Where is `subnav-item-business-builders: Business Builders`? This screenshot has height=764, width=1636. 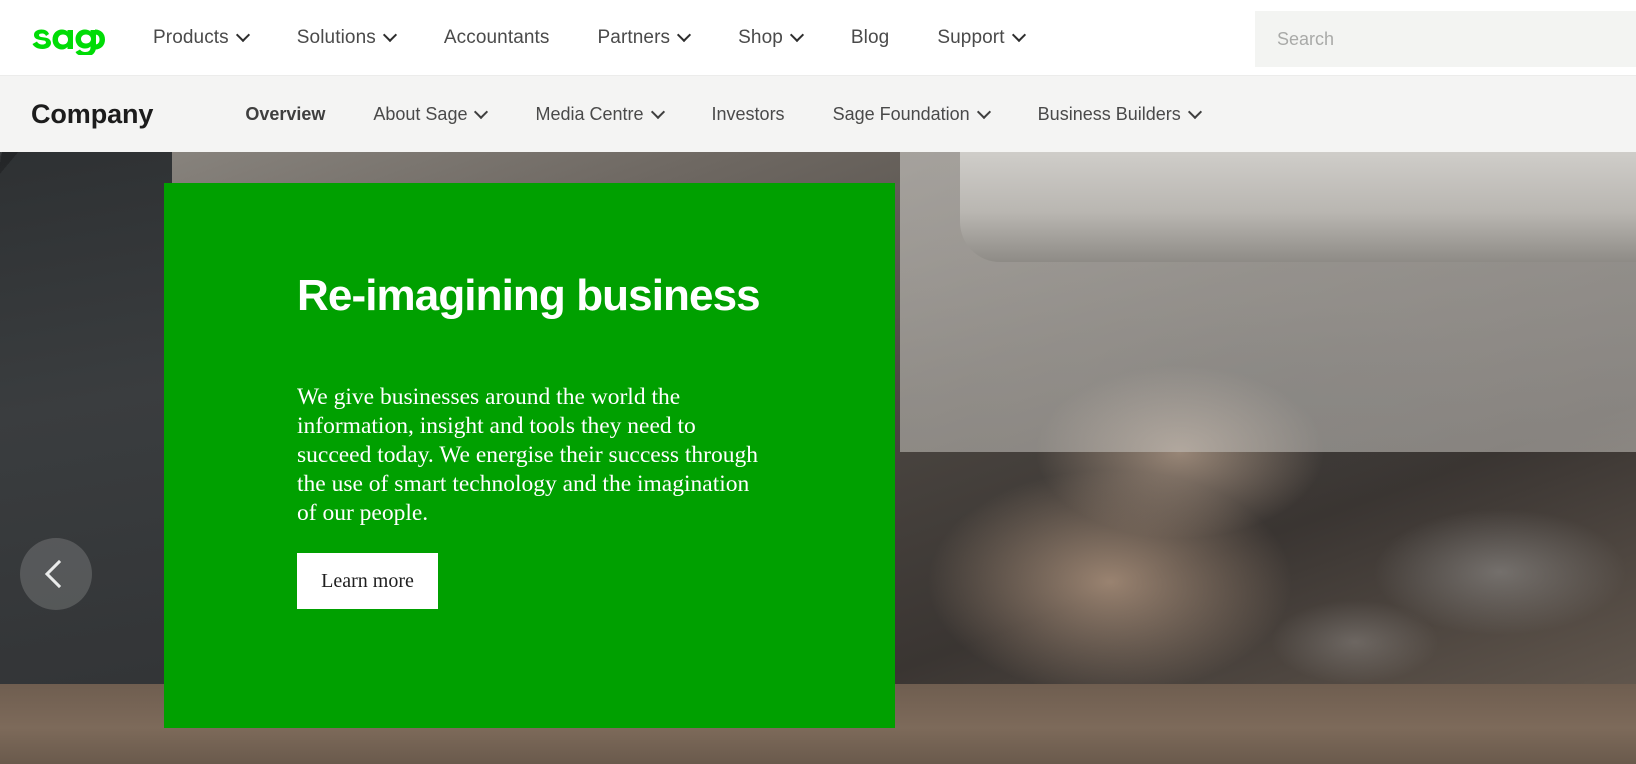
subnav-item-business-builders: Business Builders is located at coordinates (1119, 114).